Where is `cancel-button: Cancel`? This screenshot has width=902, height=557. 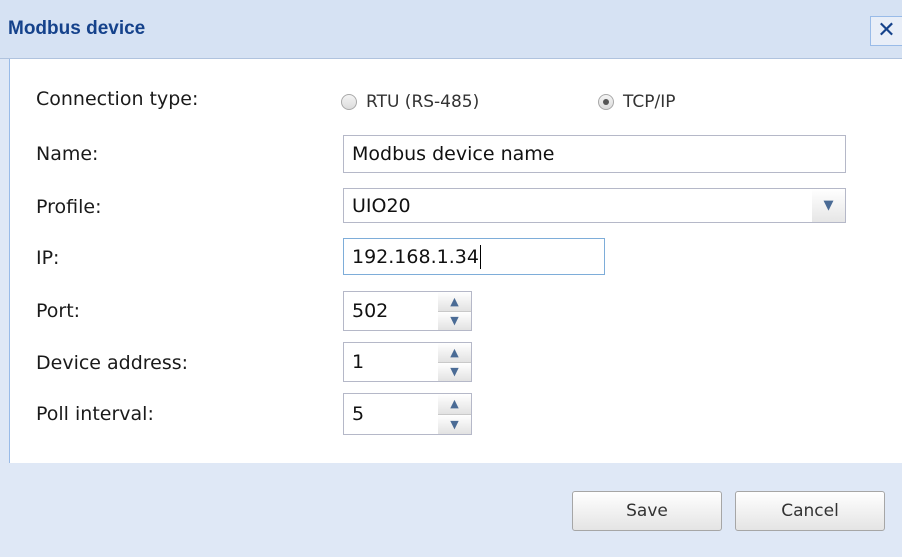 cancel-button: Cancel is located at coordinates (810, 511).